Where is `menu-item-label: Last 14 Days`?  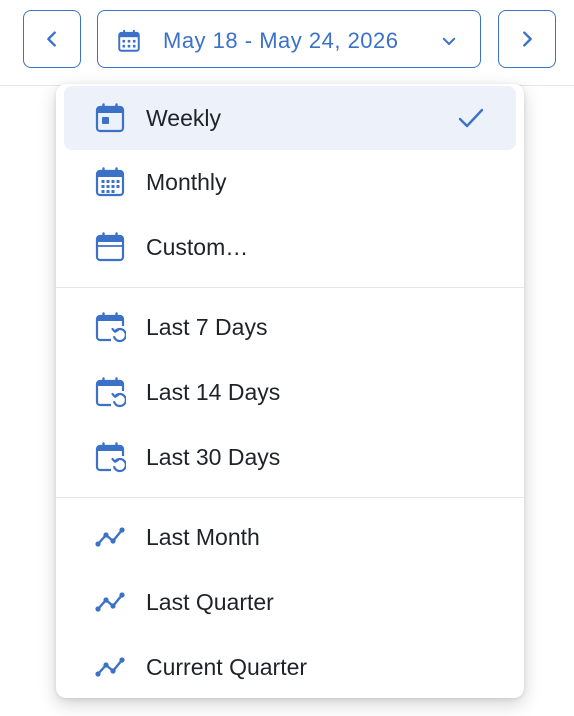
menu-item-label: Last 14 Days is located at coordinates (213, 392).